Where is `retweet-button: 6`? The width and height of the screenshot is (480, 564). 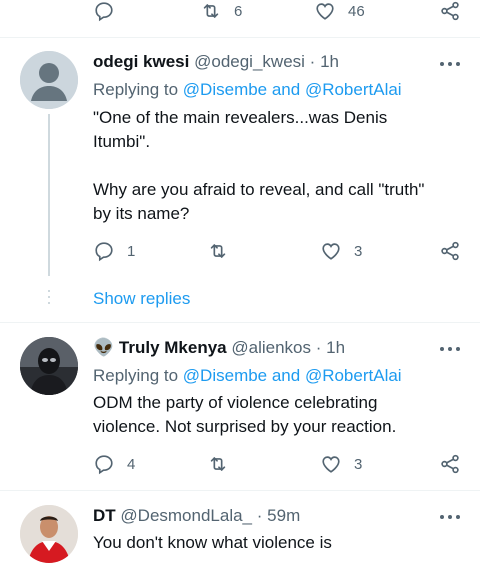 retweet-button: 6 is located at coordinates (221, 11).